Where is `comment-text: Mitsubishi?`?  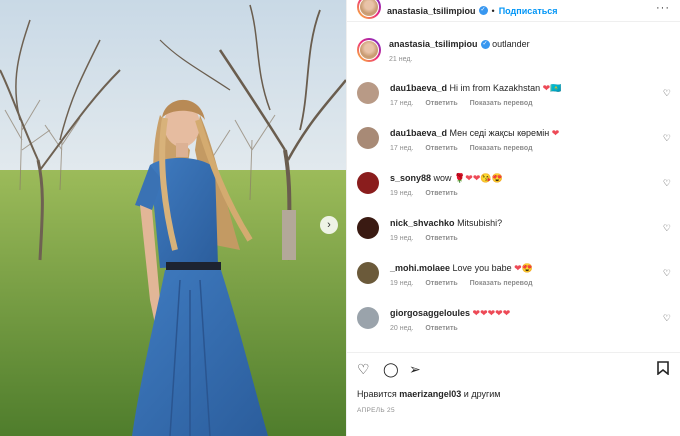
comment-text: Mitsubishi? is located at coordinates (480, 223).